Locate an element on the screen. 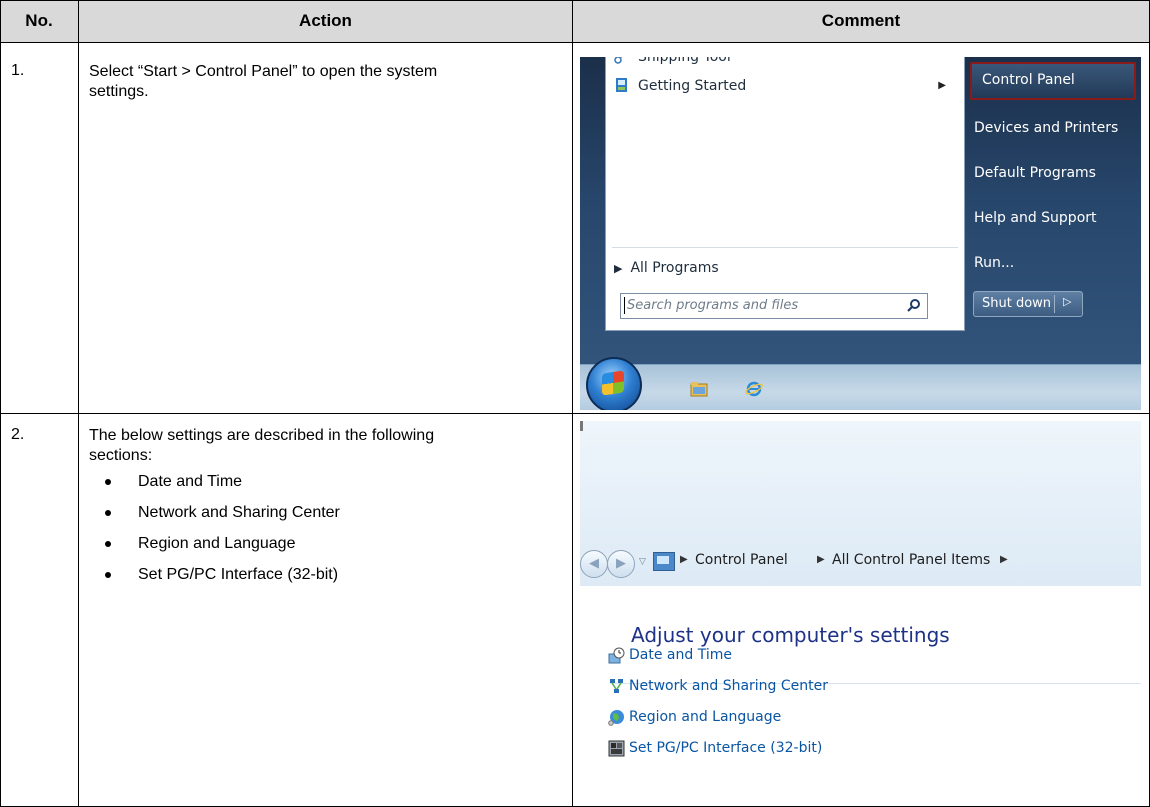  pinned-program-snipping-tool: Snipping Tool is located at coordinates (672, 61).